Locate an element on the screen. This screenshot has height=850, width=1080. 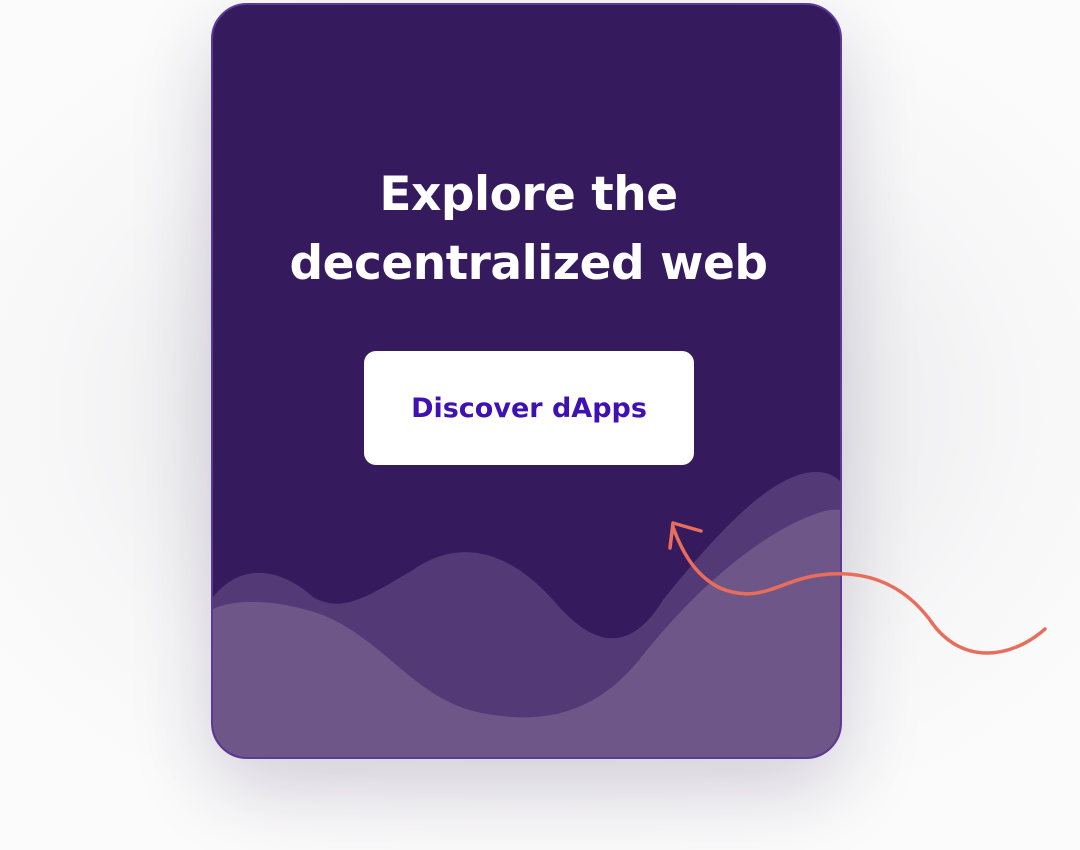
discover-dapps-button: Discover dApps is located at coordinates (529, 408).